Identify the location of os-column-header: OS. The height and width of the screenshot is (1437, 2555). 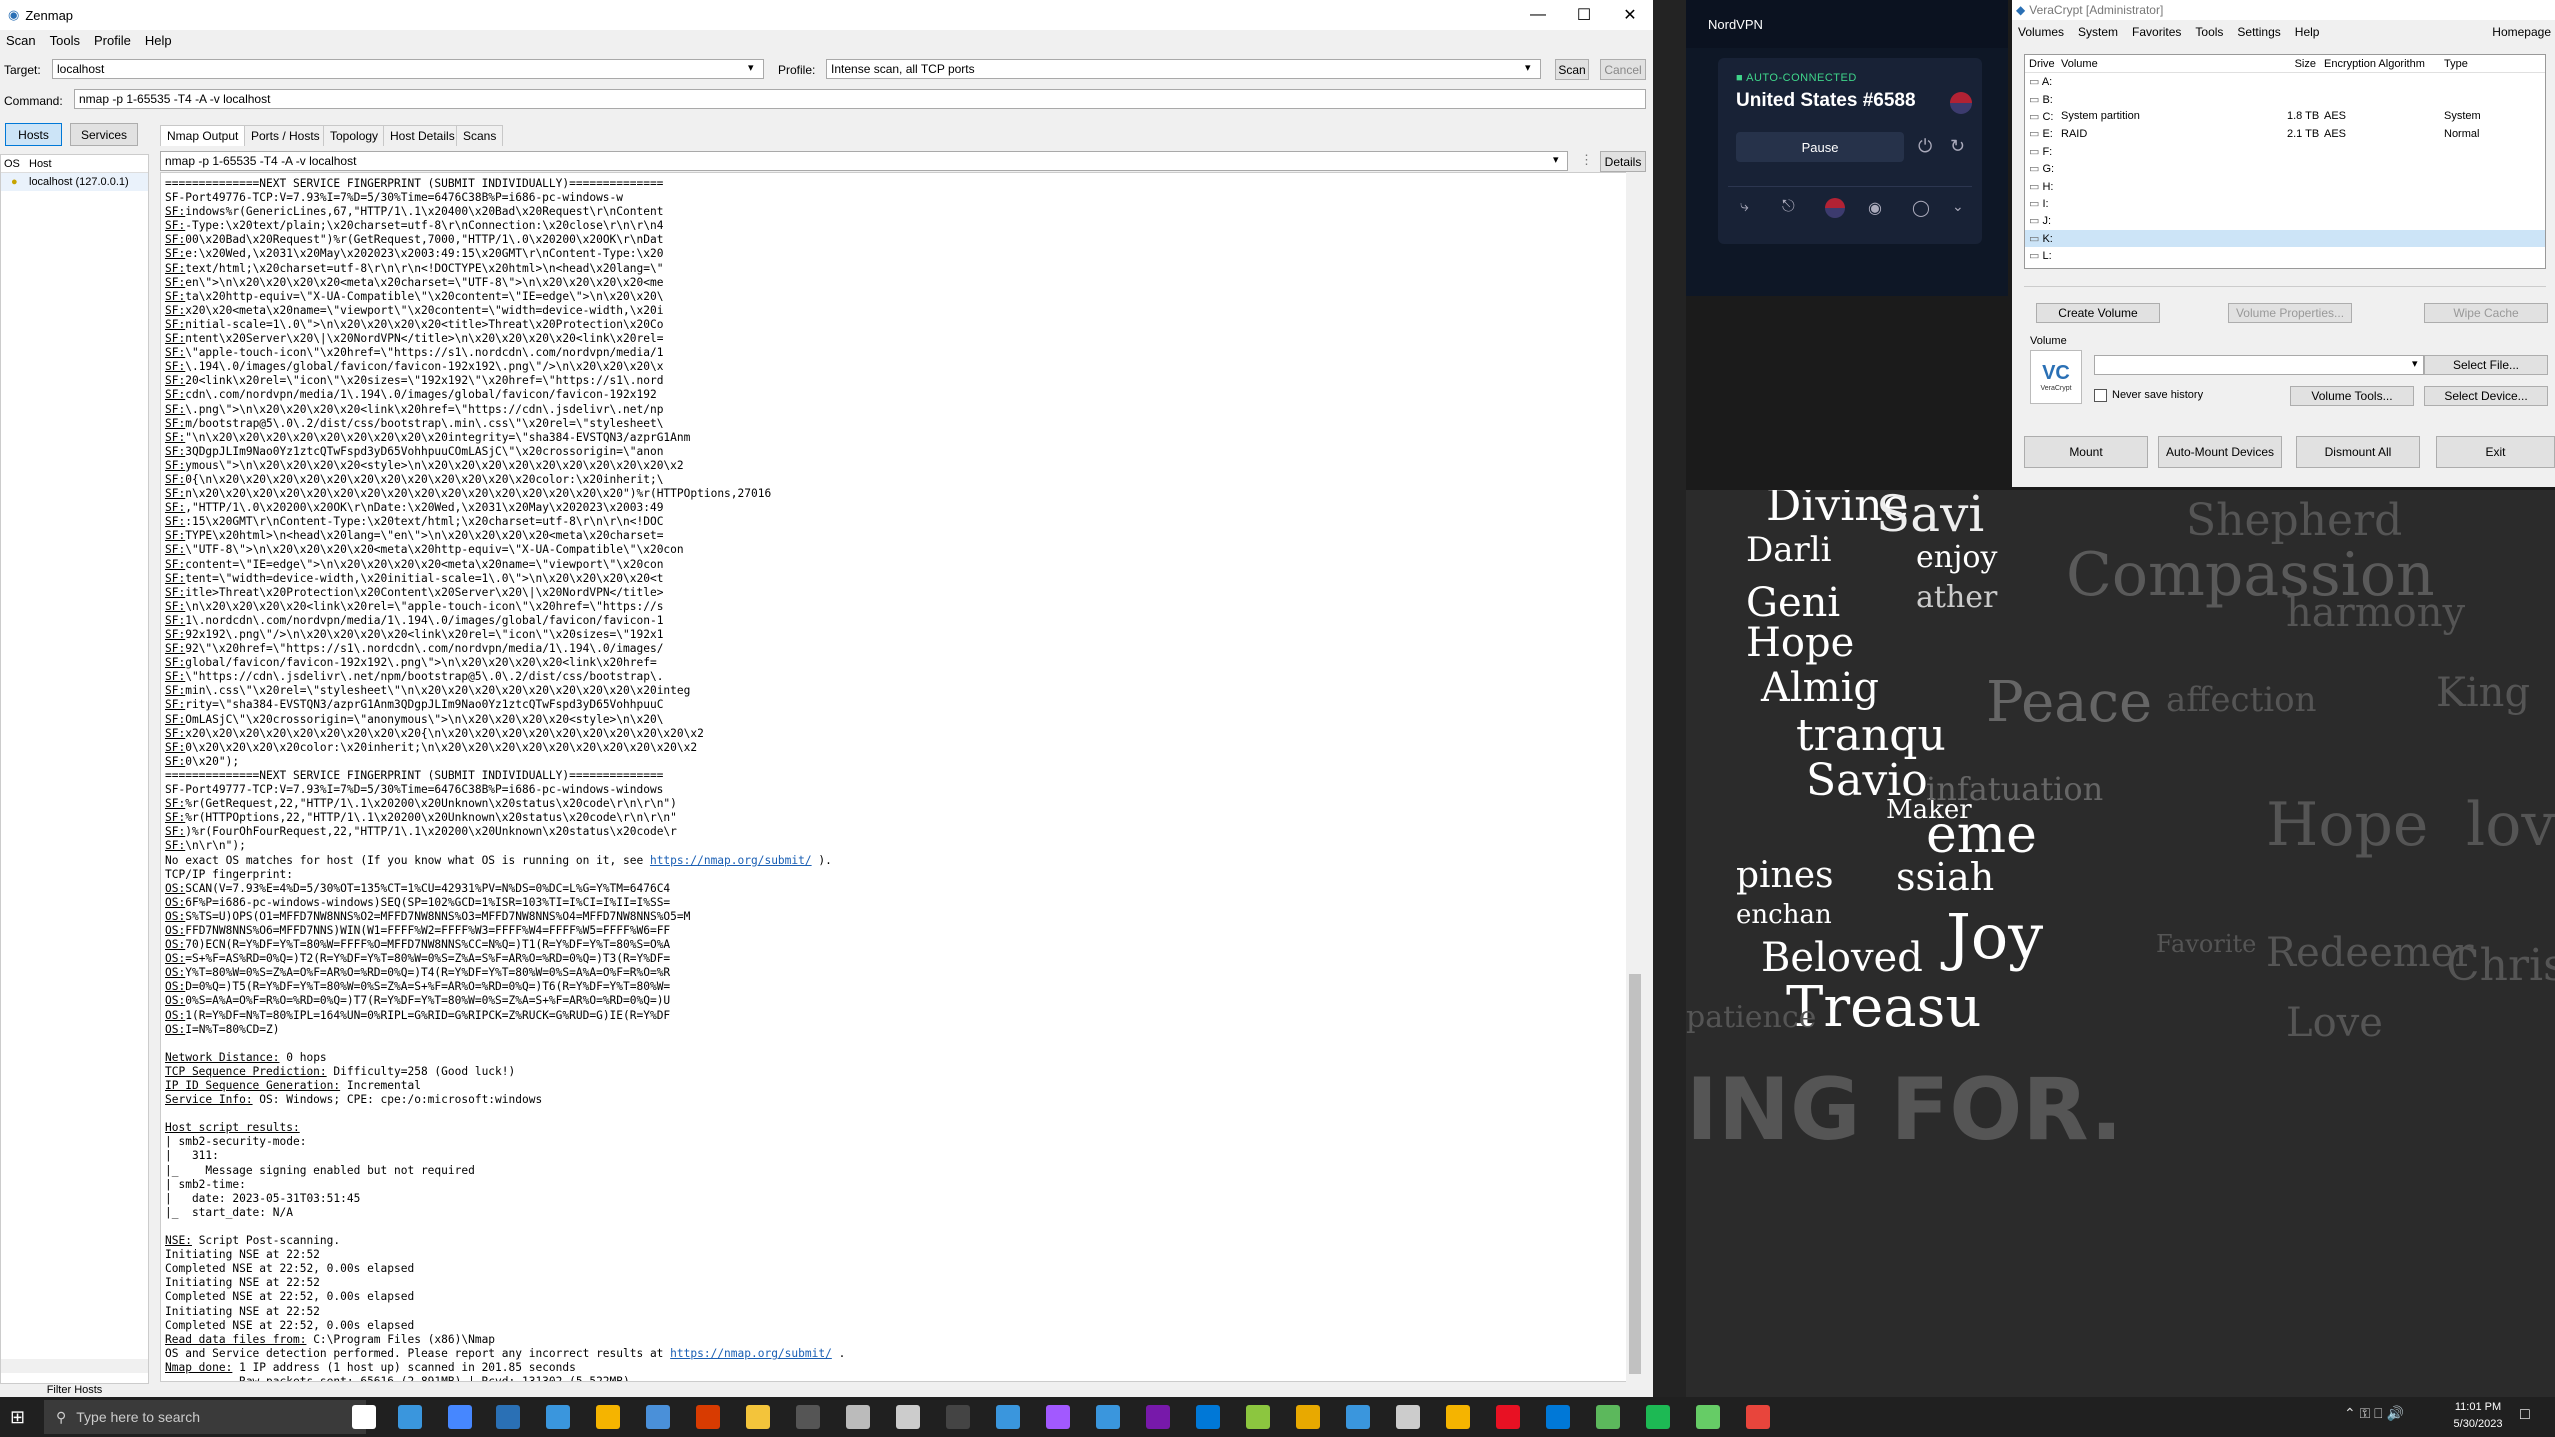
(15, 164).